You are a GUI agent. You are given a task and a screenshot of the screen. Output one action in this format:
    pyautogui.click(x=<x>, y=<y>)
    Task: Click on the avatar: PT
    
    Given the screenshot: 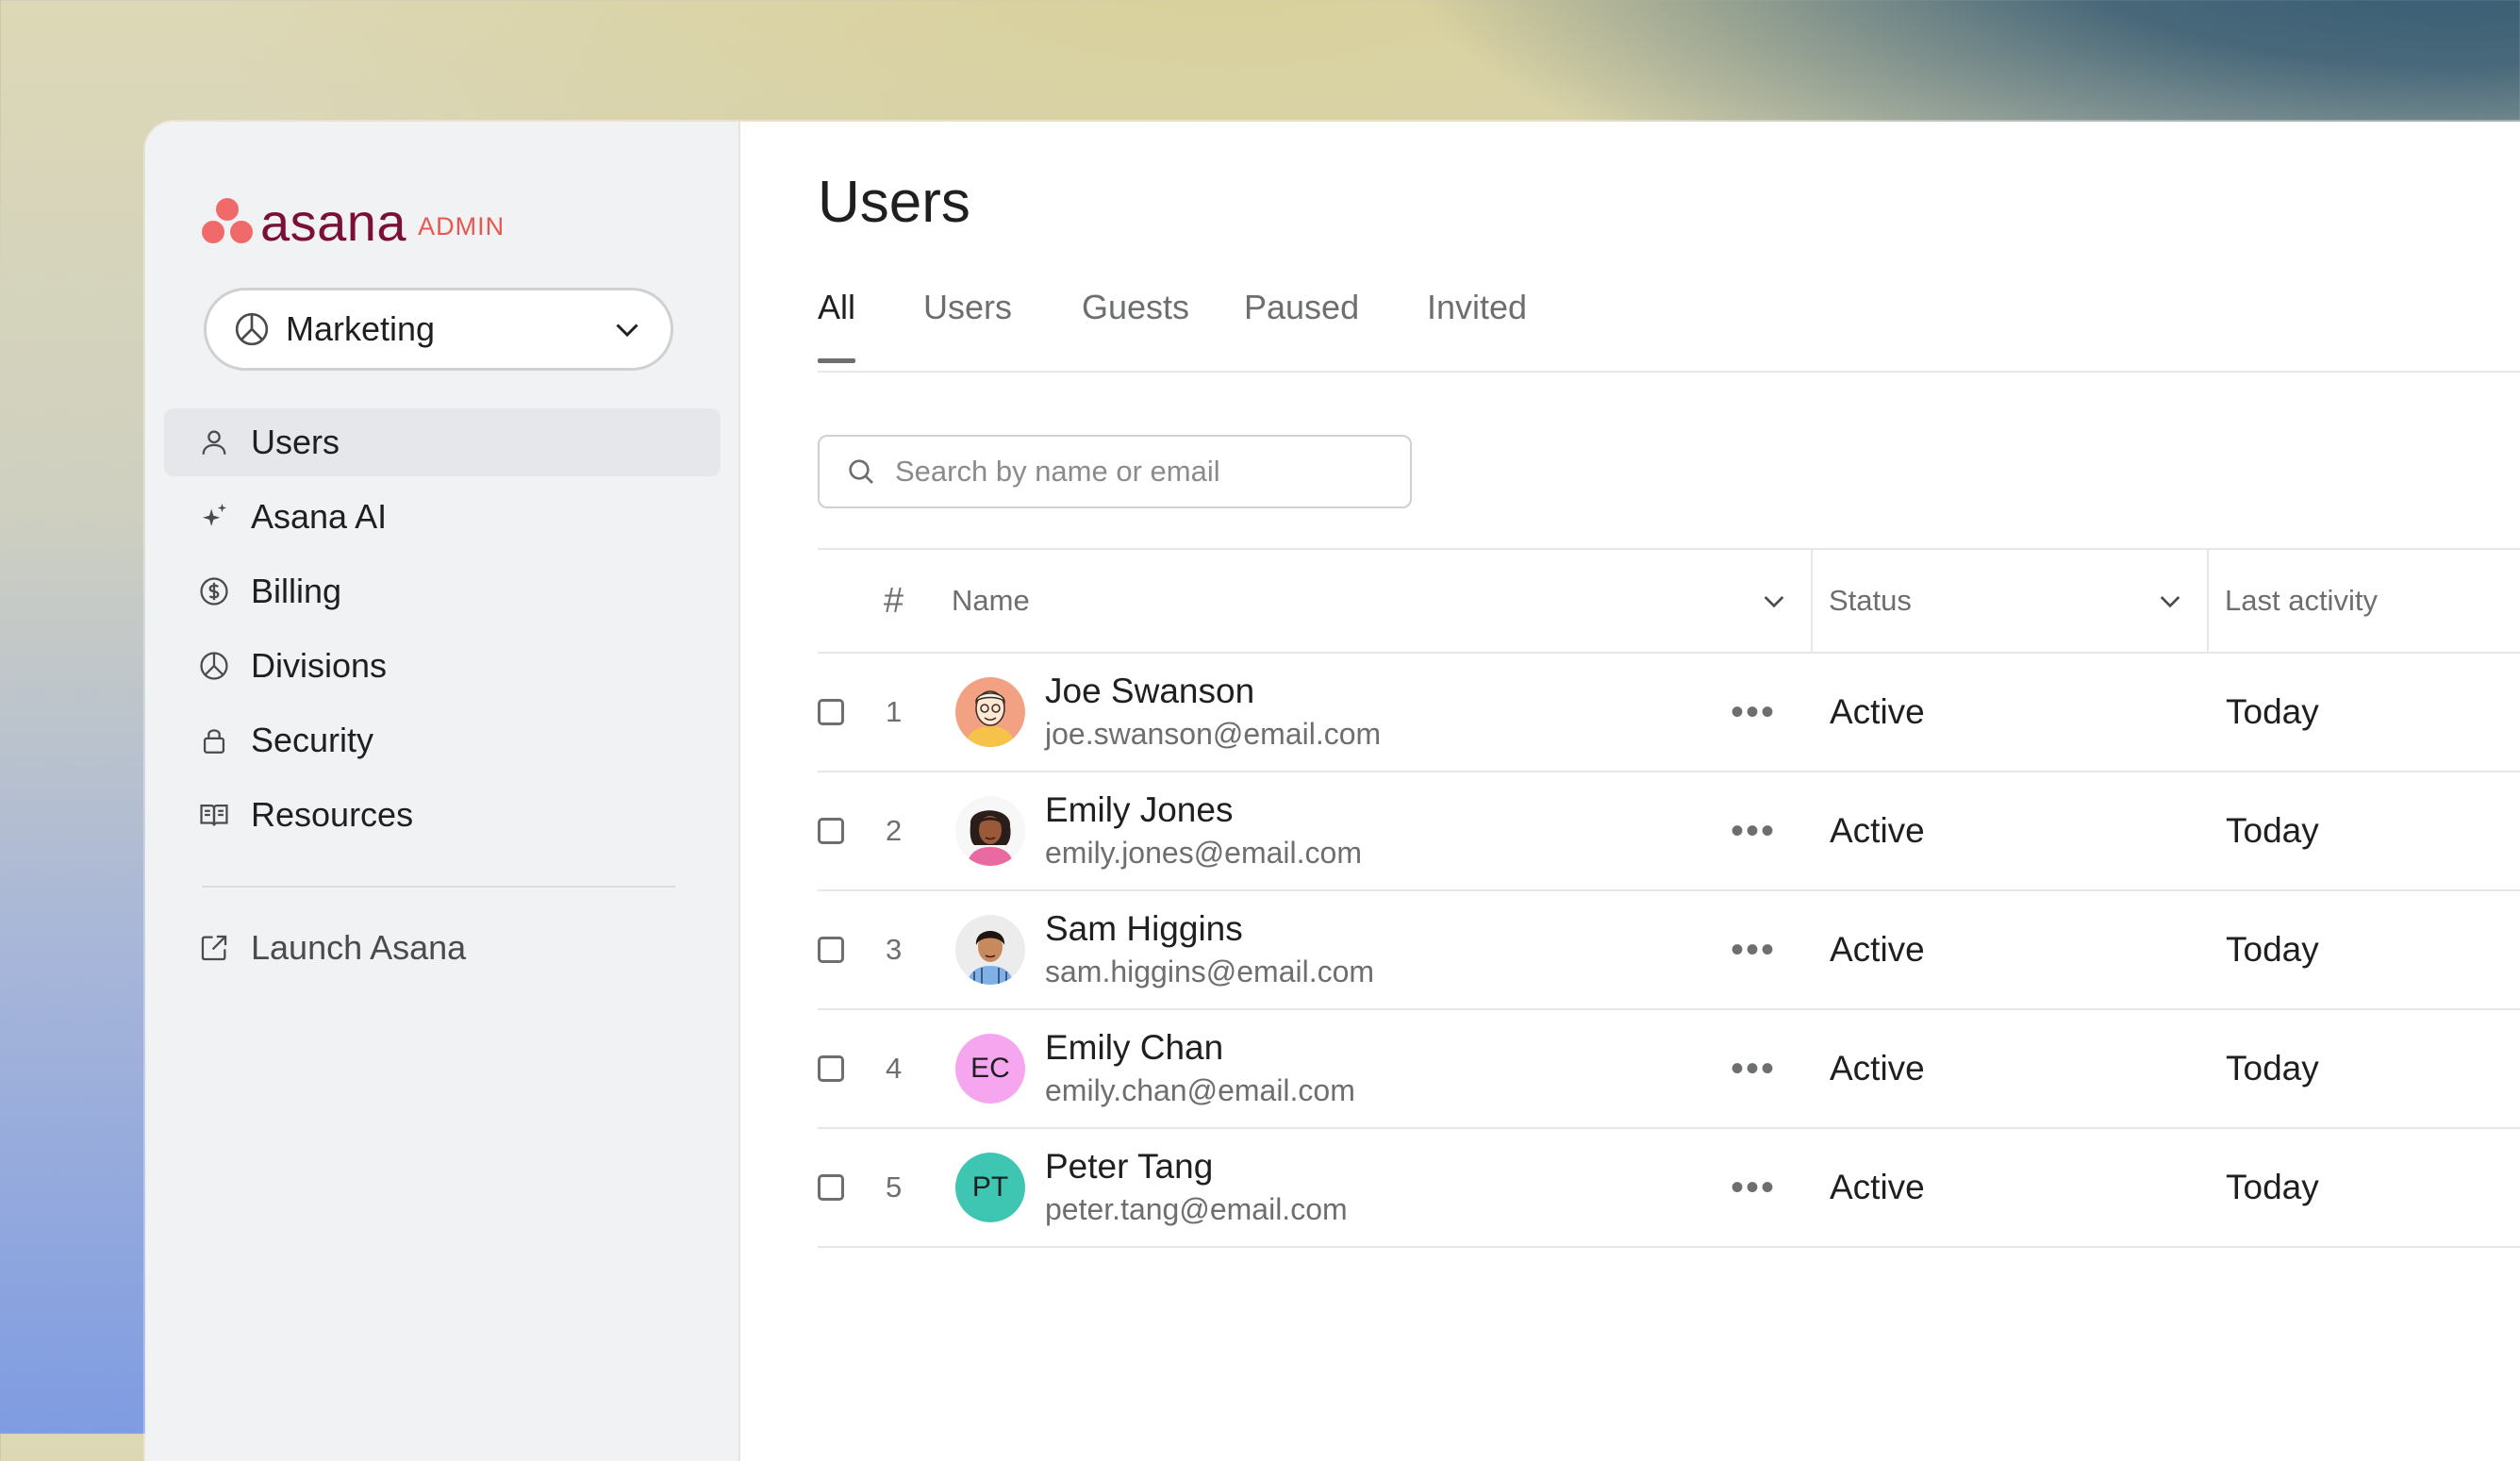 What is the action you would take?
    pyautogui.click(x=990, y=1187)
    